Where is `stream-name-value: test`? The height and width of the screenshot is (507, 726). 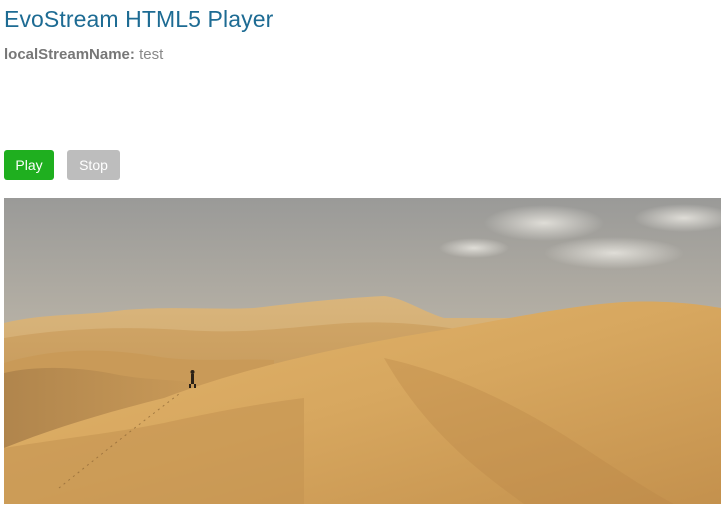 stream-name-value: test is located at coordinates (151, 54).